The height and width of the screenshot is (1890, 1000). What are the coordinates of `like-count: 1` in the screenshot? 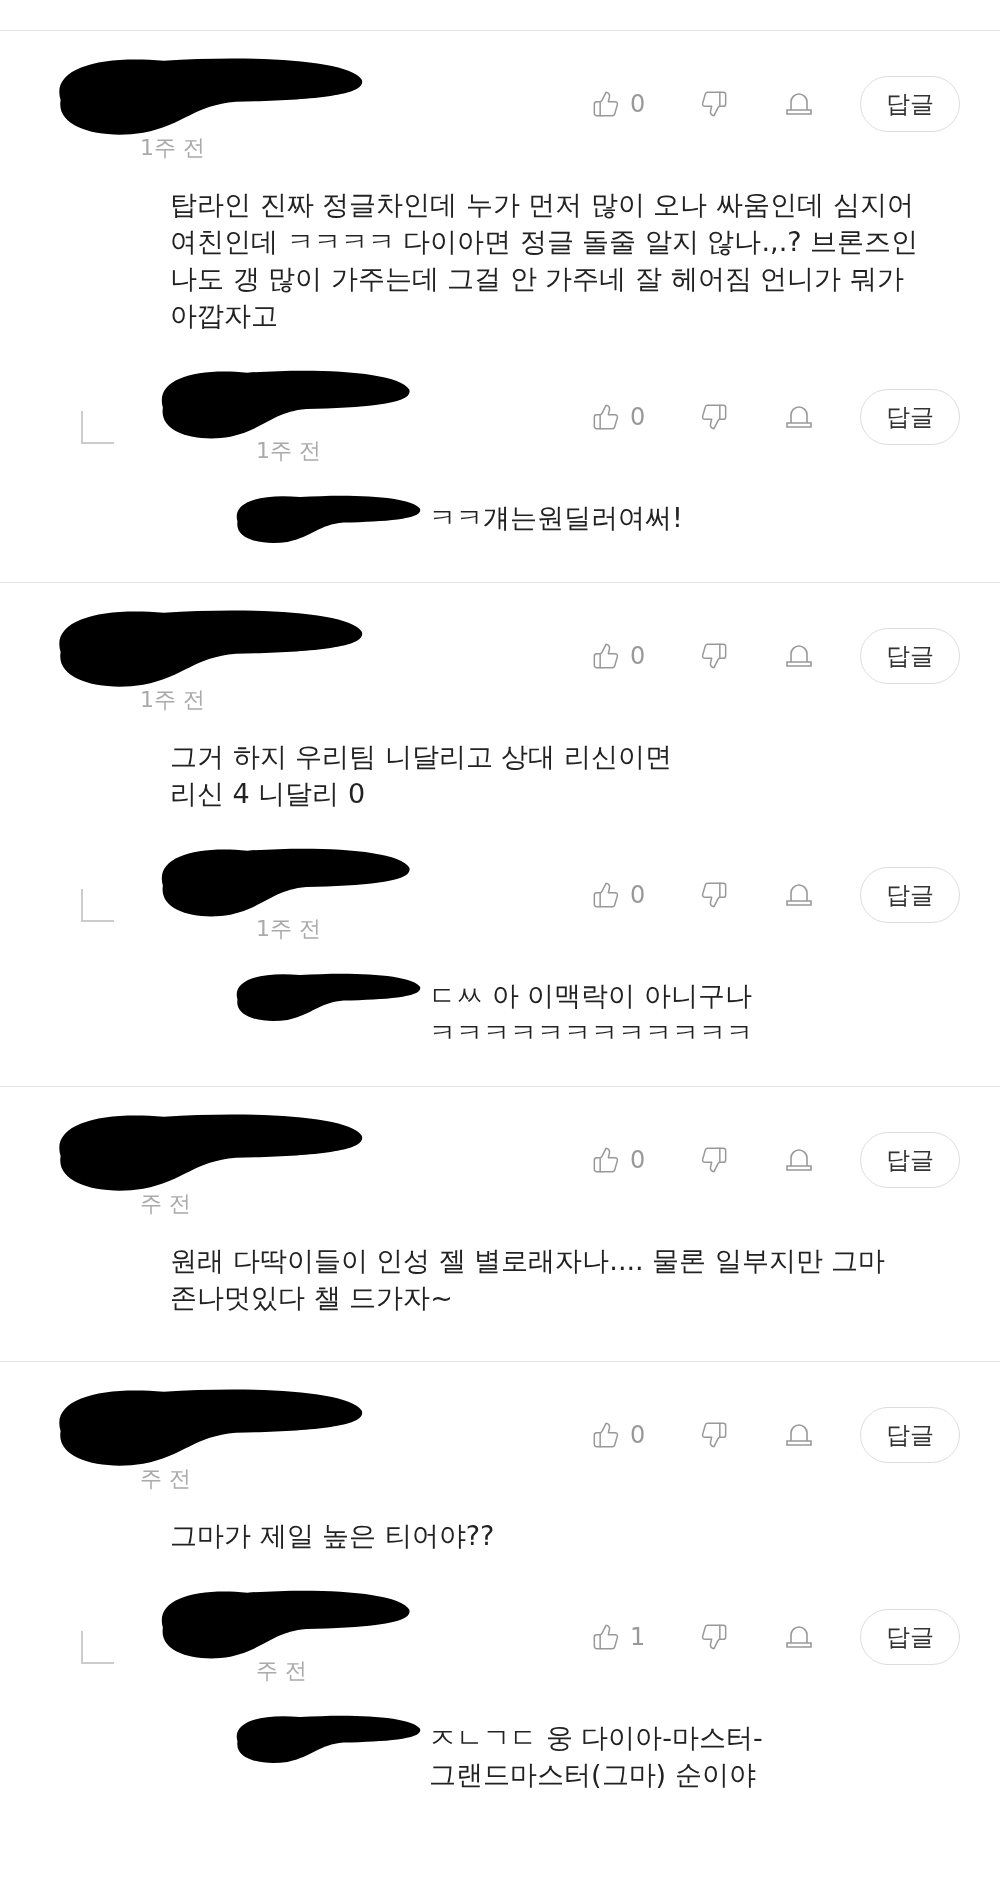 It's located at (638, 1637).